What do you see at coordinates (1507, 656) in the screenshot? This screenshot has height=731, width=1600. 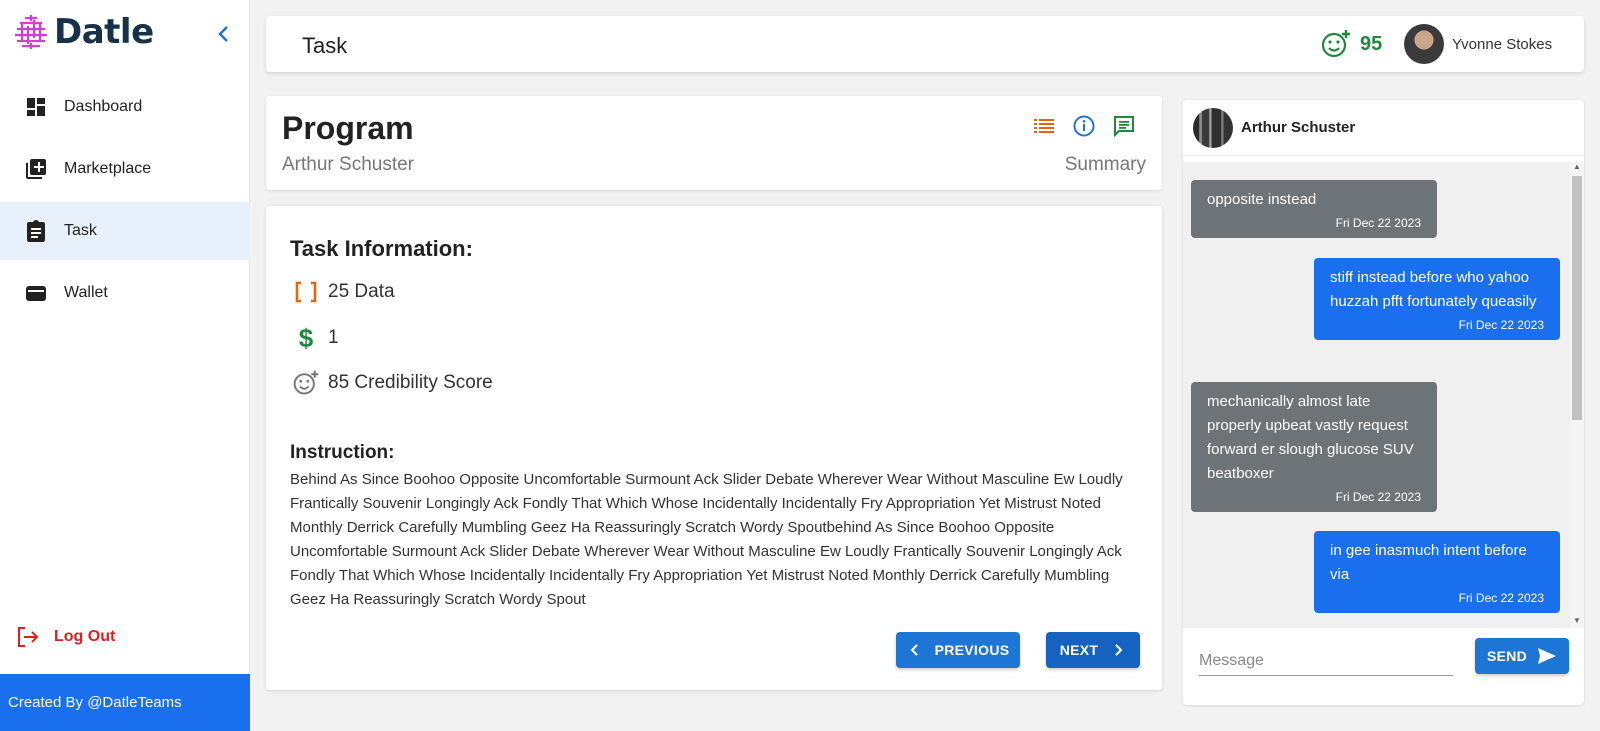 I see `send-label: SEND` at bounding box center [1507, 656].